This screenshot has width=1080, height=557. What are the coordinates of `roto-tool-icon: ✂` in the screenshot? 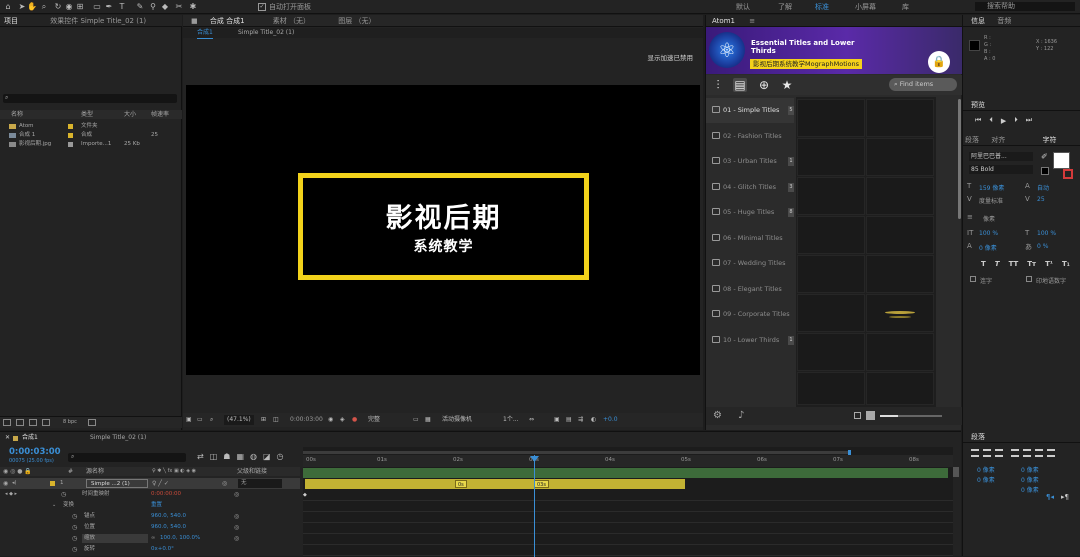 It's located at (179, 7).